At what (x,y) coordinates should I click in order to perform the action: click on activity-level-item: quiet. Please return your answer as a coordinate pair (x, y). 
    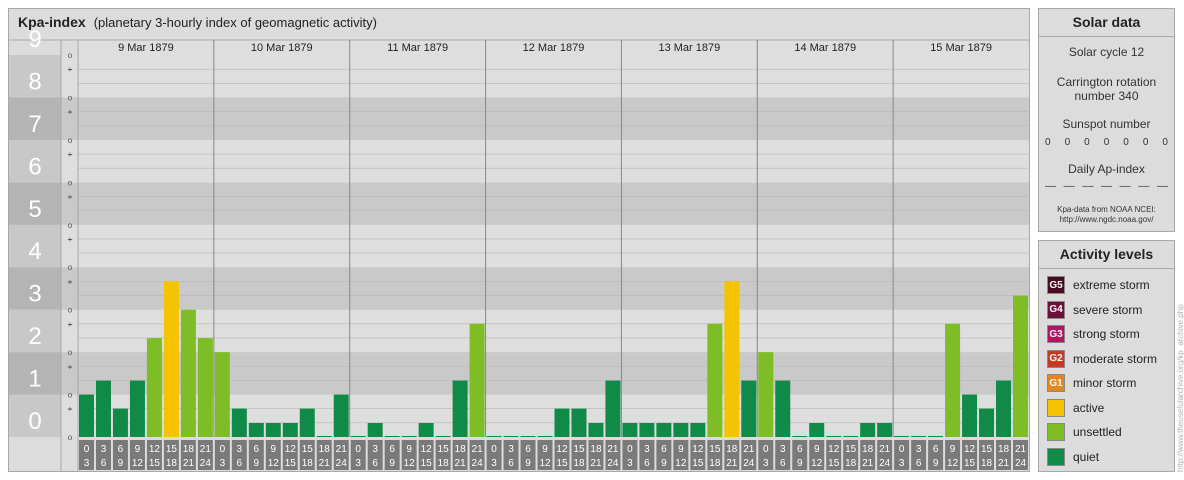
    Looking at the image, I should click on (1073, 457).